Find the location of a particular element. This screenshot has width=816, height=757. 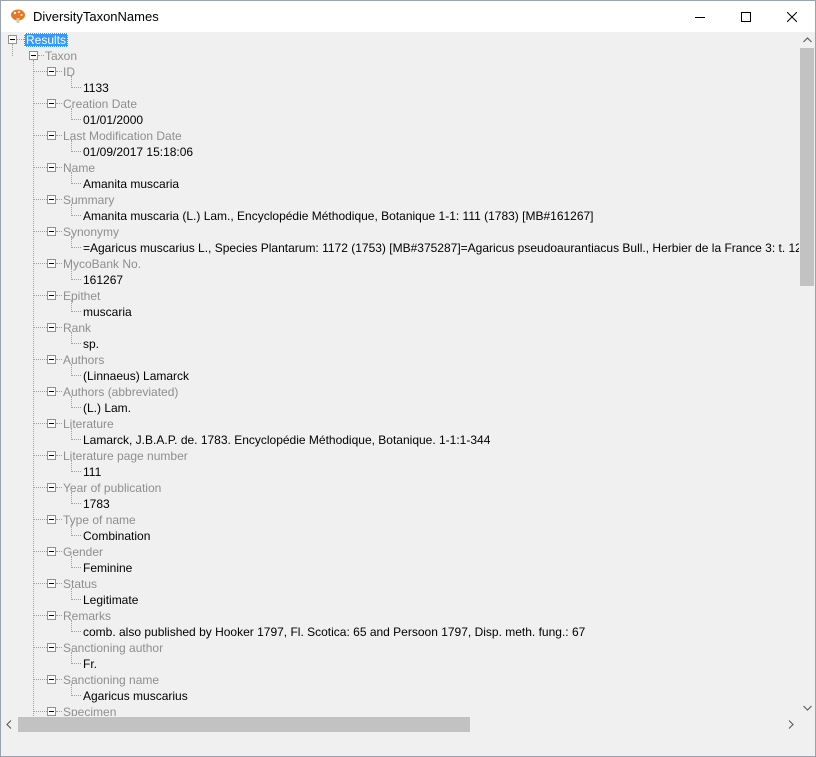

field-value-node: Fr. is located at coordinates (90, 664).